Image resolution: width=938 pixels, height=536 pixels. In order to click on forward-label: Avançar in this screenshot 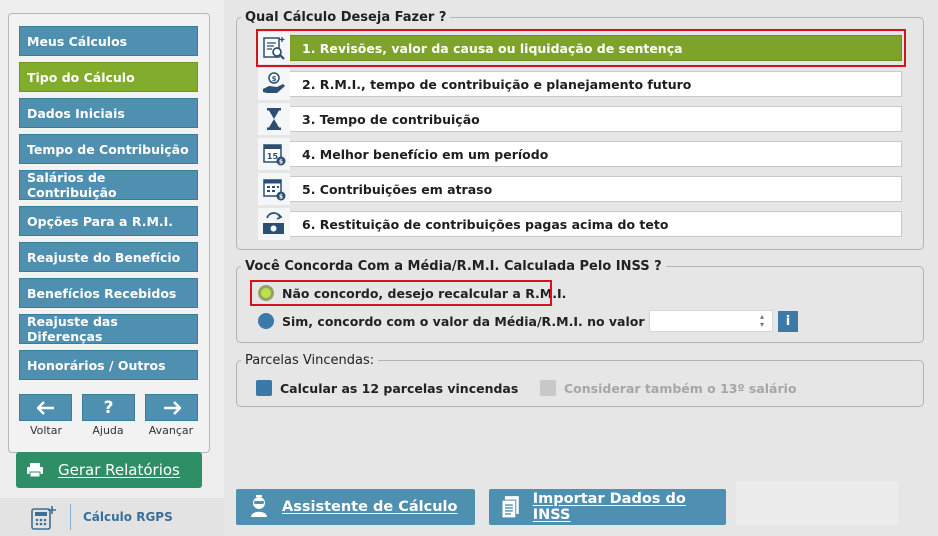, I will do `click(171, 430)`.